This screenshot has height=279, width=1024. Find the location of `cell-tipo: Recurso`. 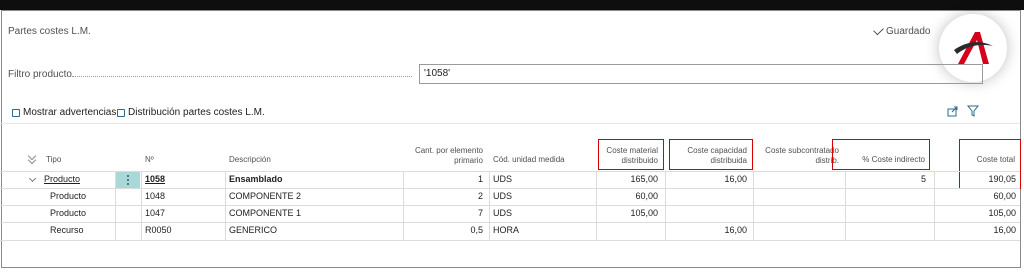

cell-tipo: Recurso is located at coordinates (67, 230).